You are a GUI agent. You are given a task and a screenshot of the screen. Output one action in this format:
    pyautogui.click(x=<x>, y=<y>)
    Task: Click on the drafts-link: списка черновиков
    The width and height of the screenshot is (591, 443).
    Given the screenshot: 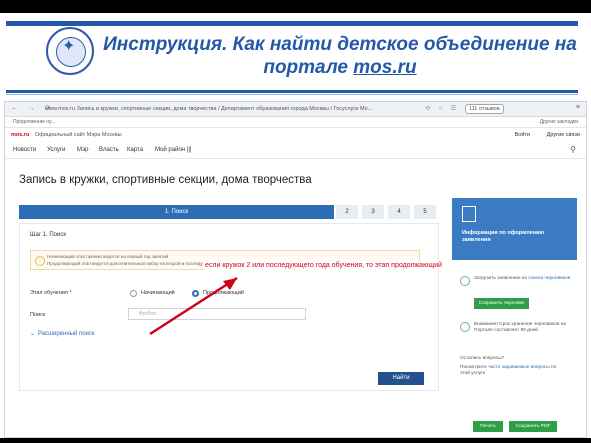 What is the action you would take?
    pyautogui.click(x=549, y=278)
    